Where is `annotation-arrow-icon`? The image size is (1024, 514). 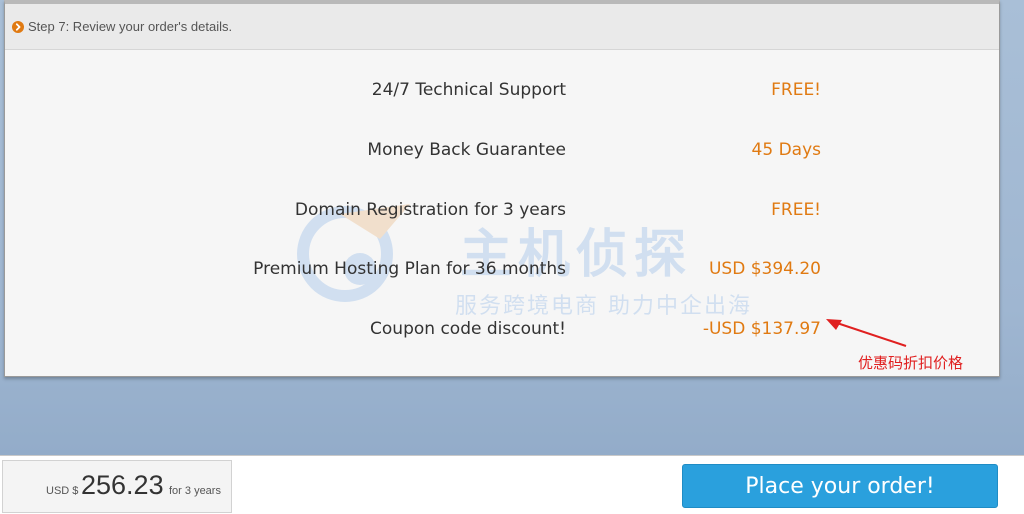
annotation-arrow-icon is located at coordinates (866, 333).